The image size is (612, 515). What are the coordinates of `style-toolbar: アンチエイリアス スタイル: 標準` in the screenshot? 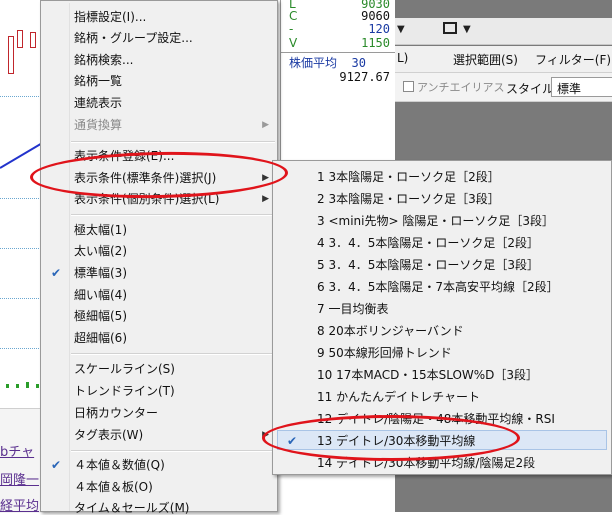 It's located at (503, 87).